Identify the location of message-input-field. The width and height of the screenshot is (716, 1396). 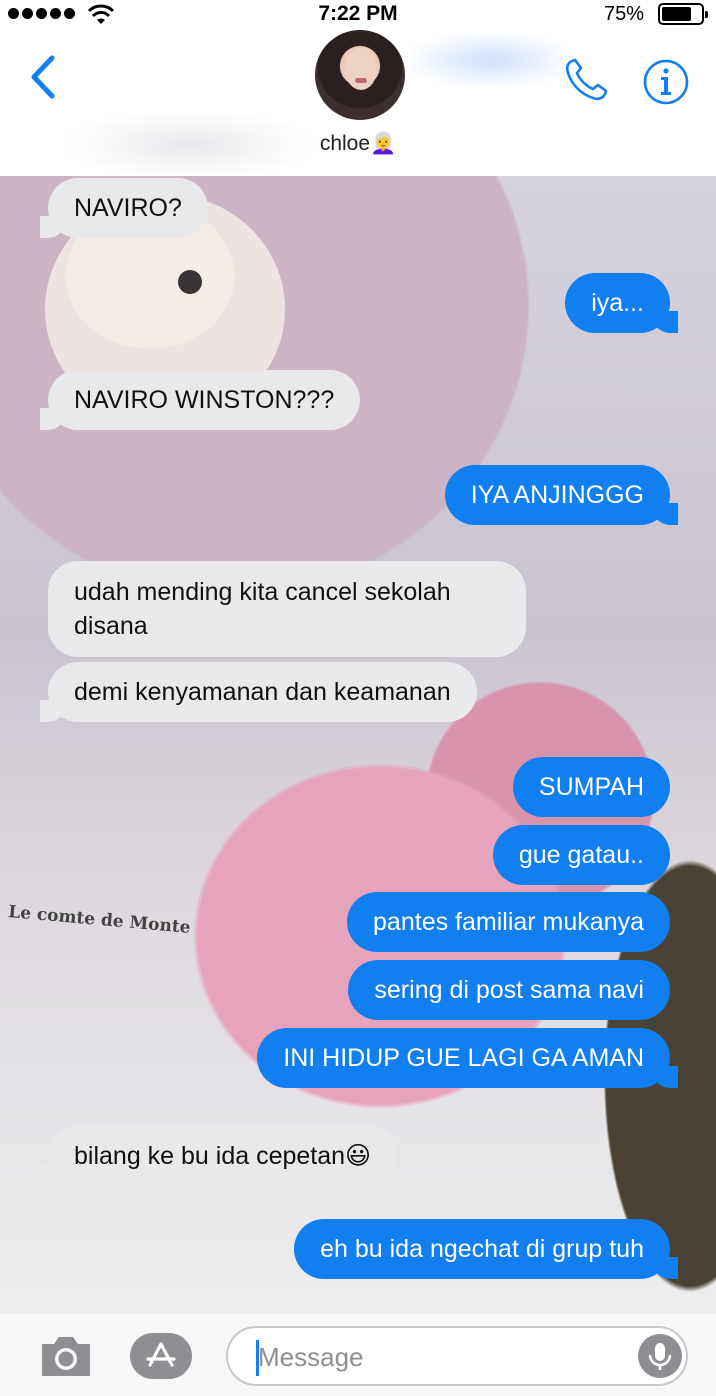
(457, 1356).